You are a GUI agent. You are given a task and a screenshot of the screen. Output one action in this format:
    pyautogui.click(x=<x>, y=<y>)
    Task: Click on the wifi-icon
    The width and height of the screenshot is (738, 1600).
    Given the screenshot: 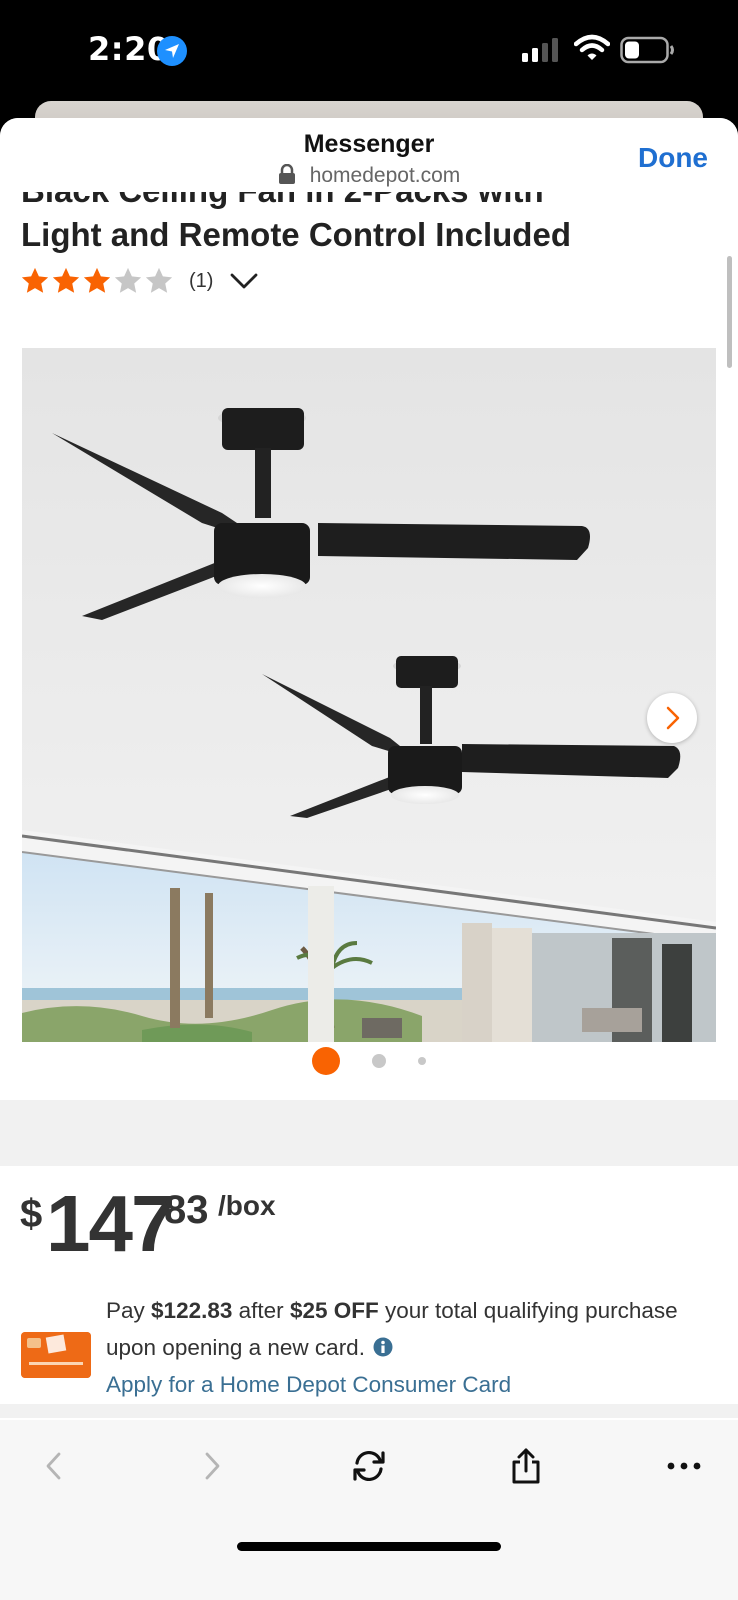 What is the action you would take?
    pyautogui.click(x=592, y=47)
    